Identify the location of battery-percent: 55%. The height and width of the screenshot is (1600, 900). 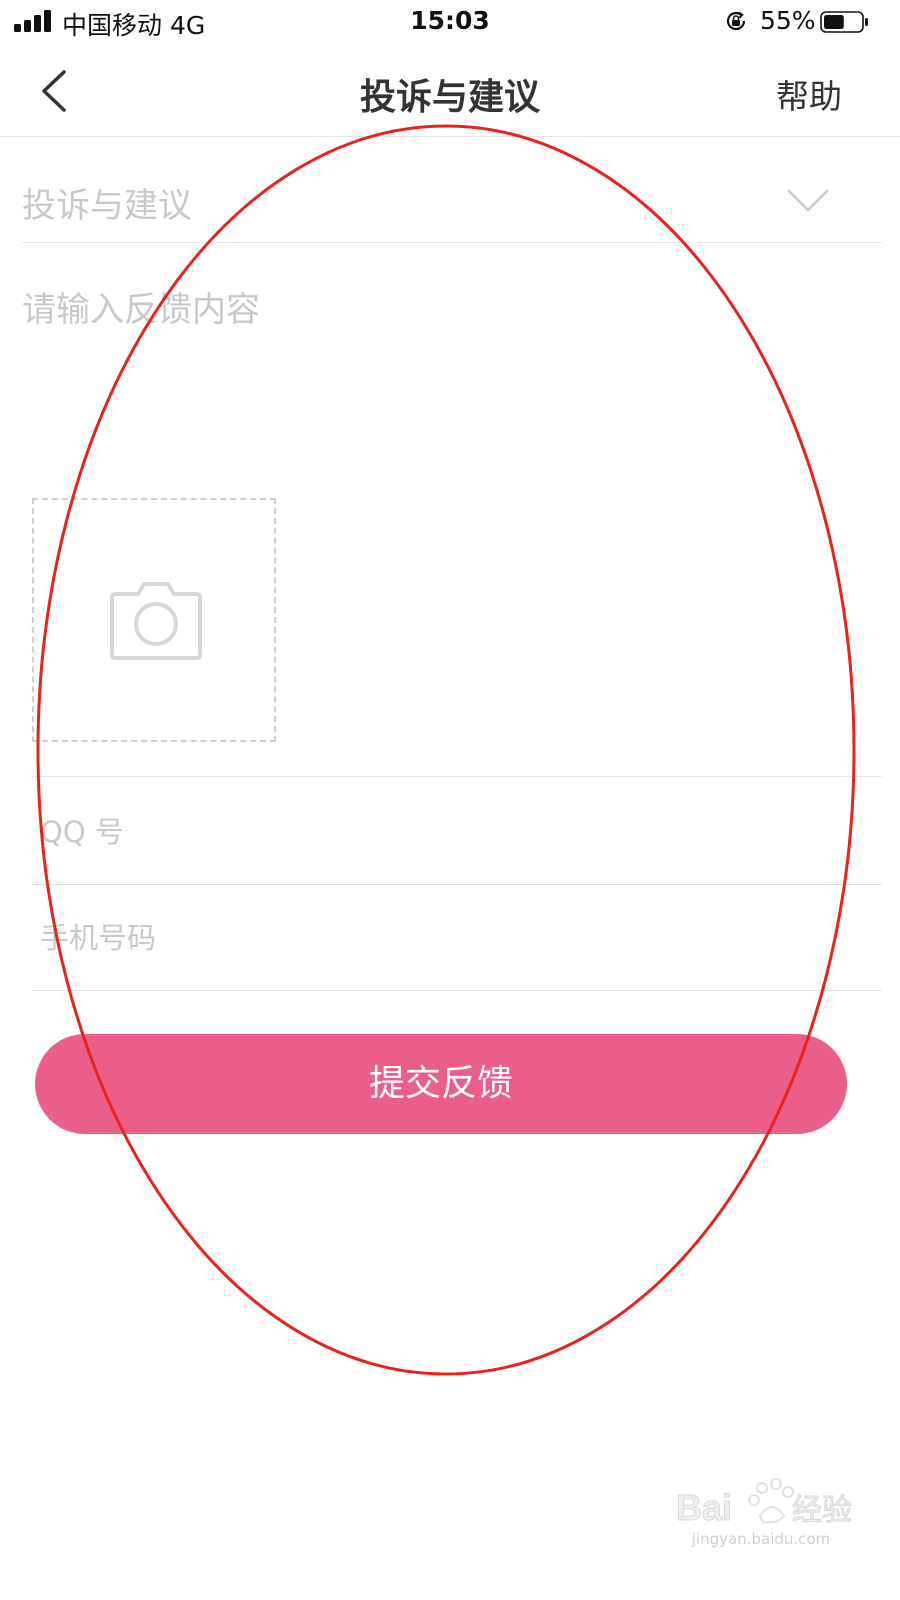
(788, 20).